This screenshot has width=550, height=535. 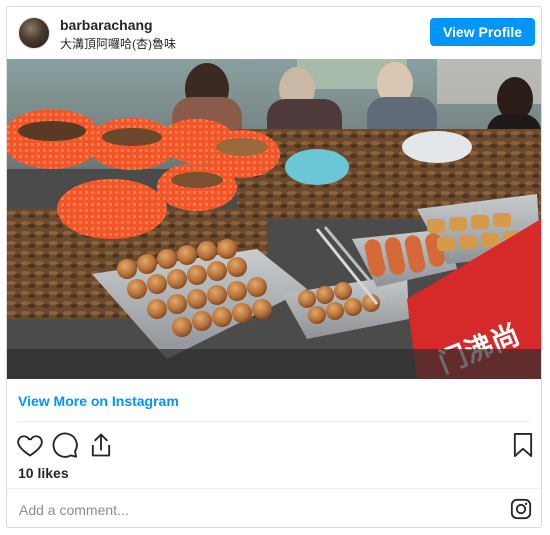 I want to click on action-bar, so click(x=274, y=445).